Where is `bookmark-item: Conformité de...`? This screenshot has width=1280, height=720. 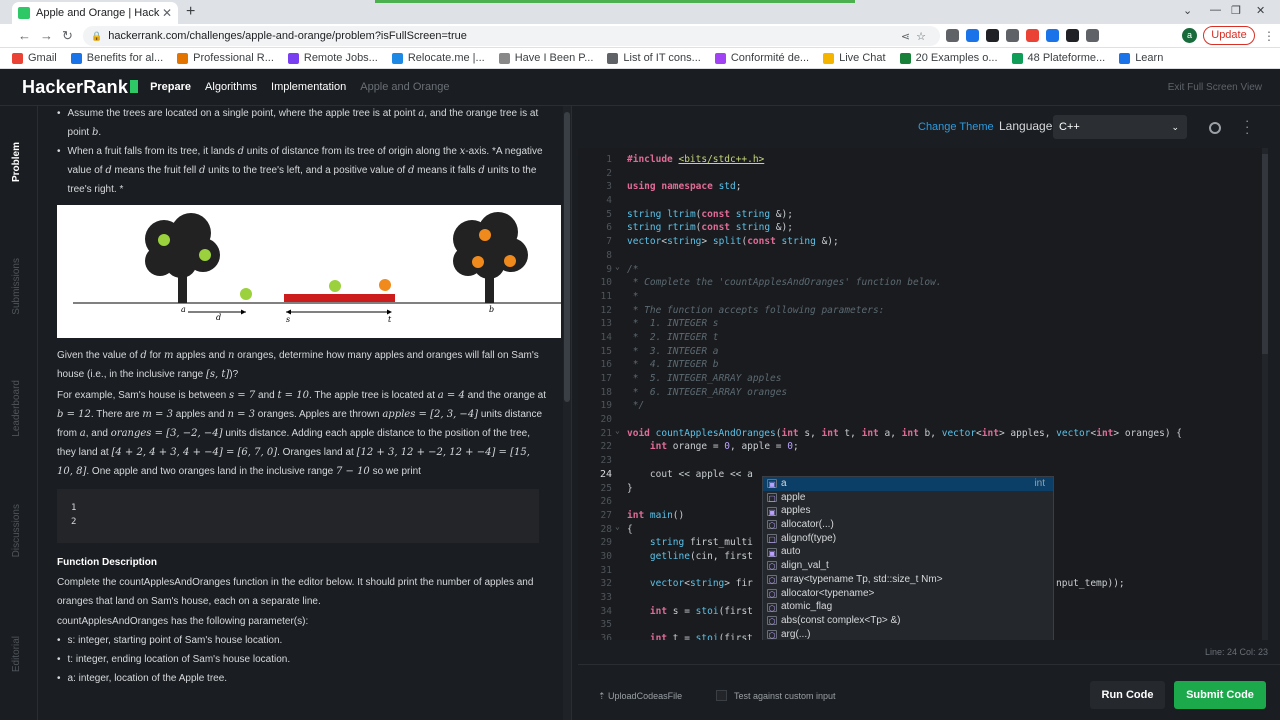
bookmark-item: Conformité de... is located at coordinates (761, 58).